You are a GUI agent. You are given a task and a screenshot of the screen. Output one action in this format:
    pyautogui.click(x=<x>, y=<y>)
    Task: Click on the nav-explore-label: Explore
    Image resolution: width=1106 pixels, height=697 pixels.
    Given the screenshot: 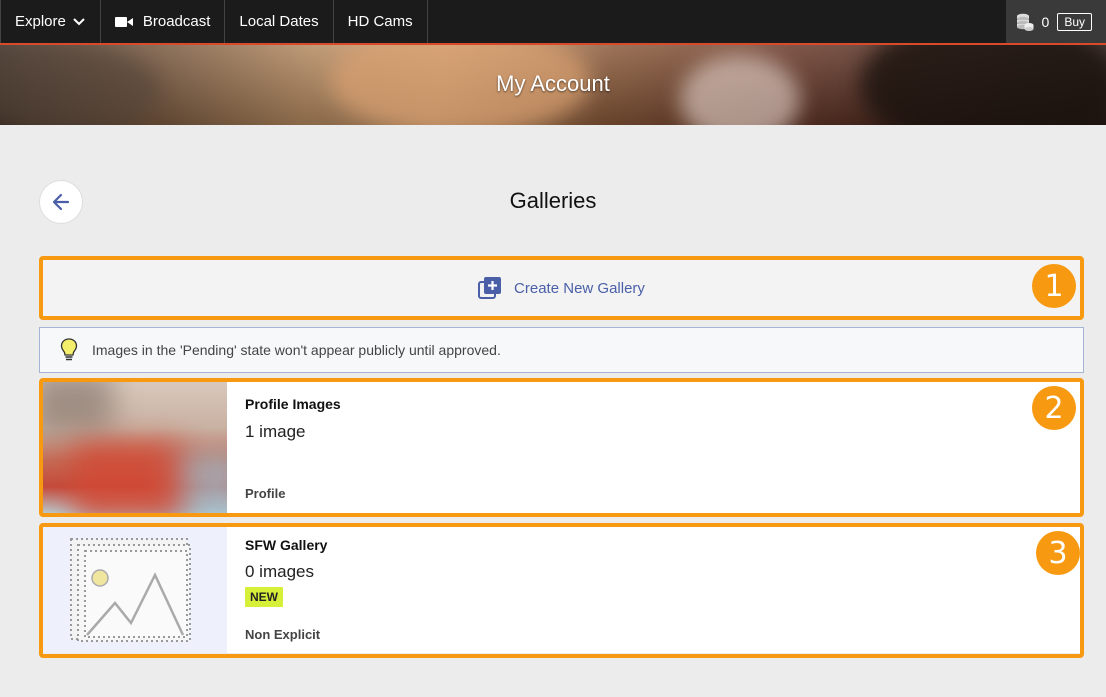 What is the action you would take?
    pyautogui.click(x=40, y=21)
    